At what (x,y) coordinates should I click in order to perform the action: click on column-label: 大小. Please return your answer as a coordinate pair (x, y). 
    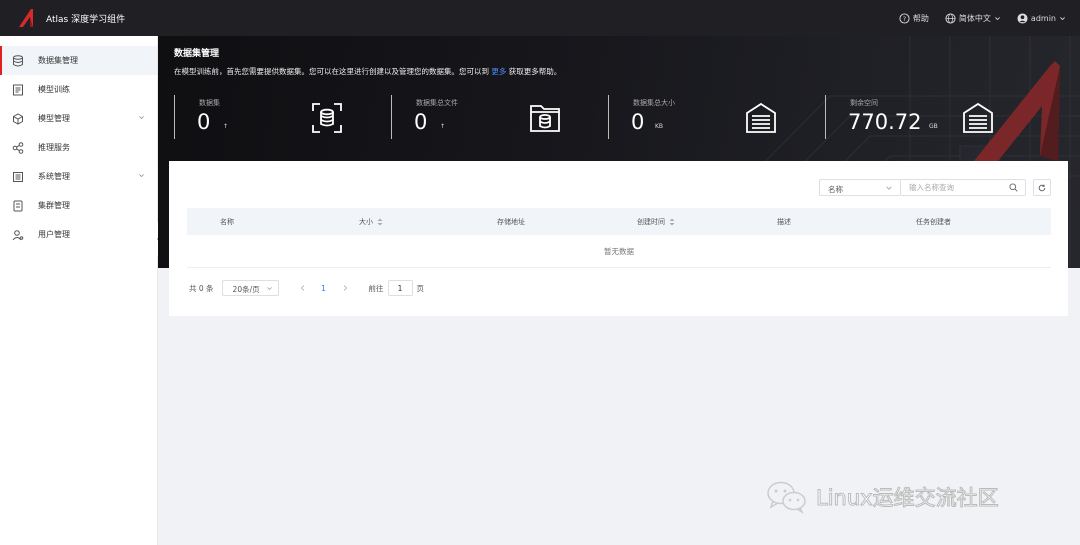
    Looking at the image, I should click on (366, 222).